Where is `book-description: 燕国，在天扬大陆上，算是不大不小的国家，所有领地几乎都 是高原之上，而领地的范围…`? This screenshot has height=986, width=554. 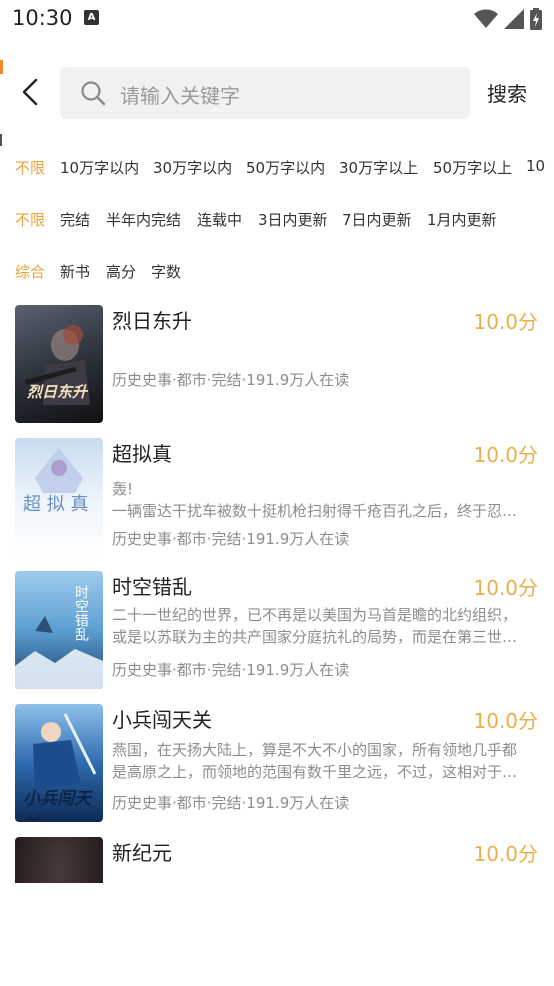
book-description: 燕国，在天扬大陆上，算是不大不小的国家，所有领地几乎都 是高原之上，而领地的范围… is located at coordinates (320, 761).